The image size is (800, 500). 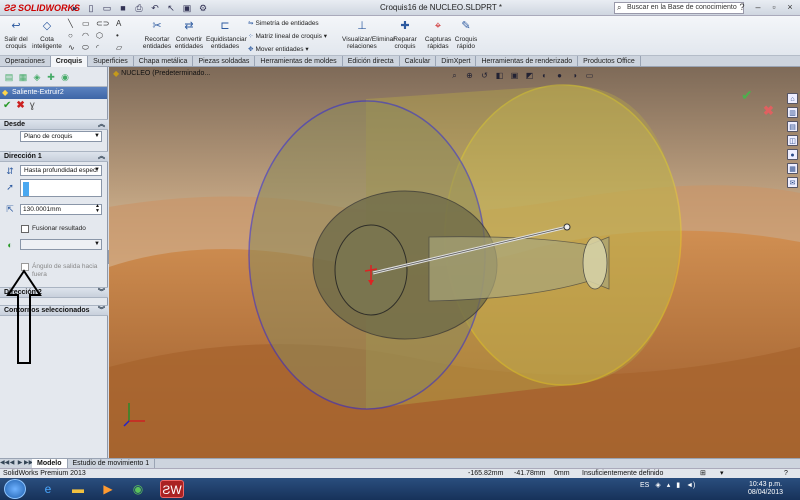 What do you see at coordinates (70, 23) in the screenshot?
I see `line-icon: ╲` at bounding box center [70, 23].